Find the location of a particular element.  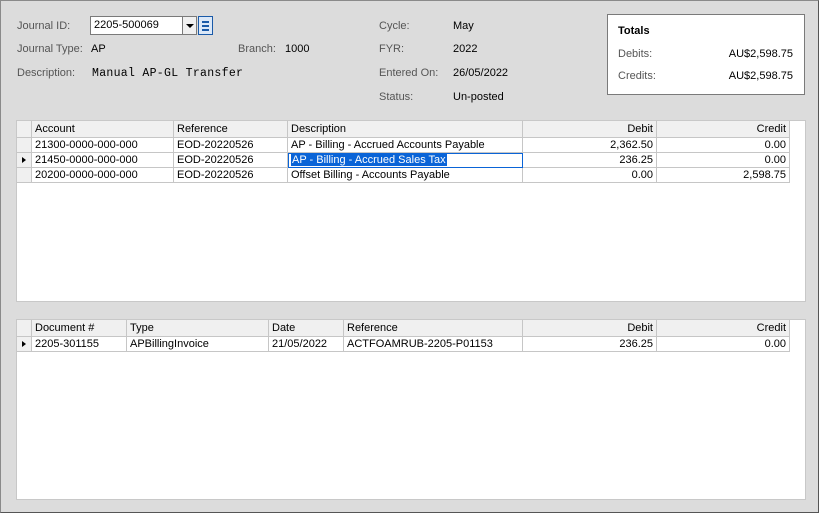

branch-label: Branch: is located at coordinates (257, 49).